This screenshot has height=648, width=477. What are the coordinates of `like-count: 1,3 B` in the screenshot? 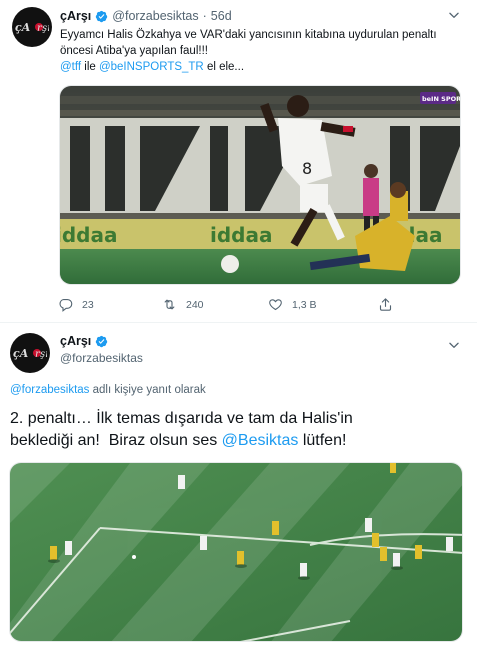 It's located at (304, 304).